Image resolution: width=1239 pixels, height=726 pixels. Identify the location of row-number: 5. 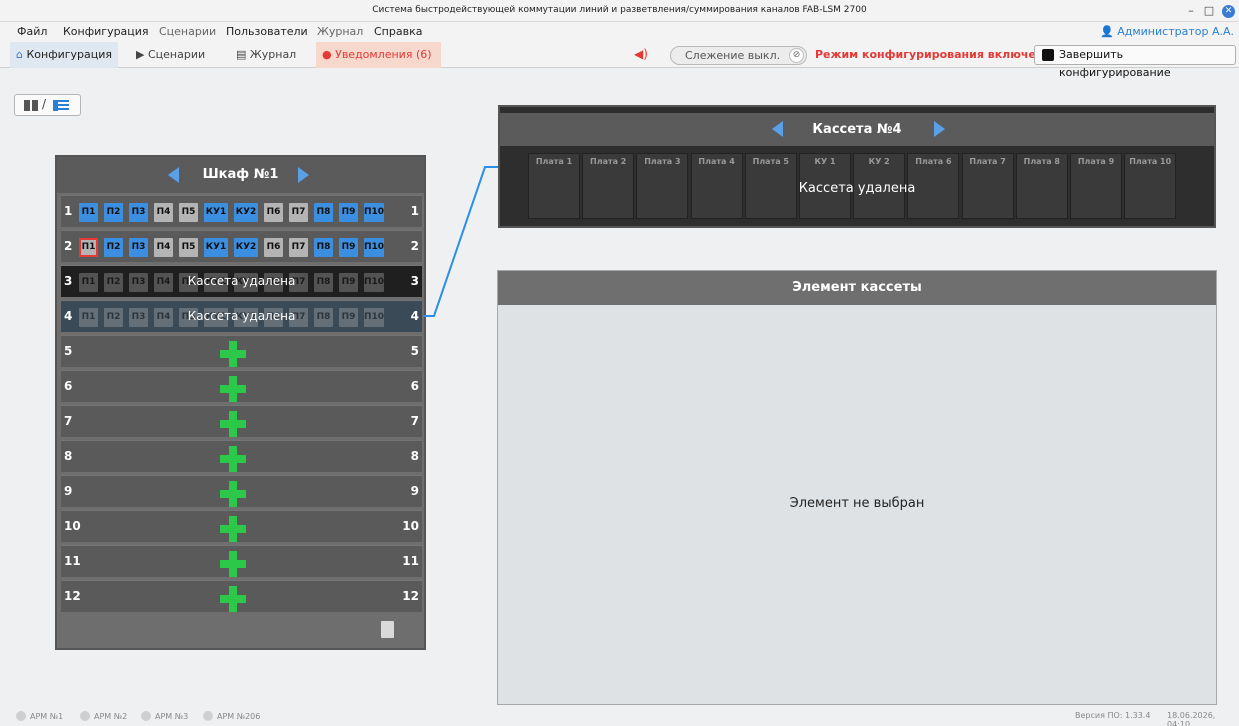
(68, 351).